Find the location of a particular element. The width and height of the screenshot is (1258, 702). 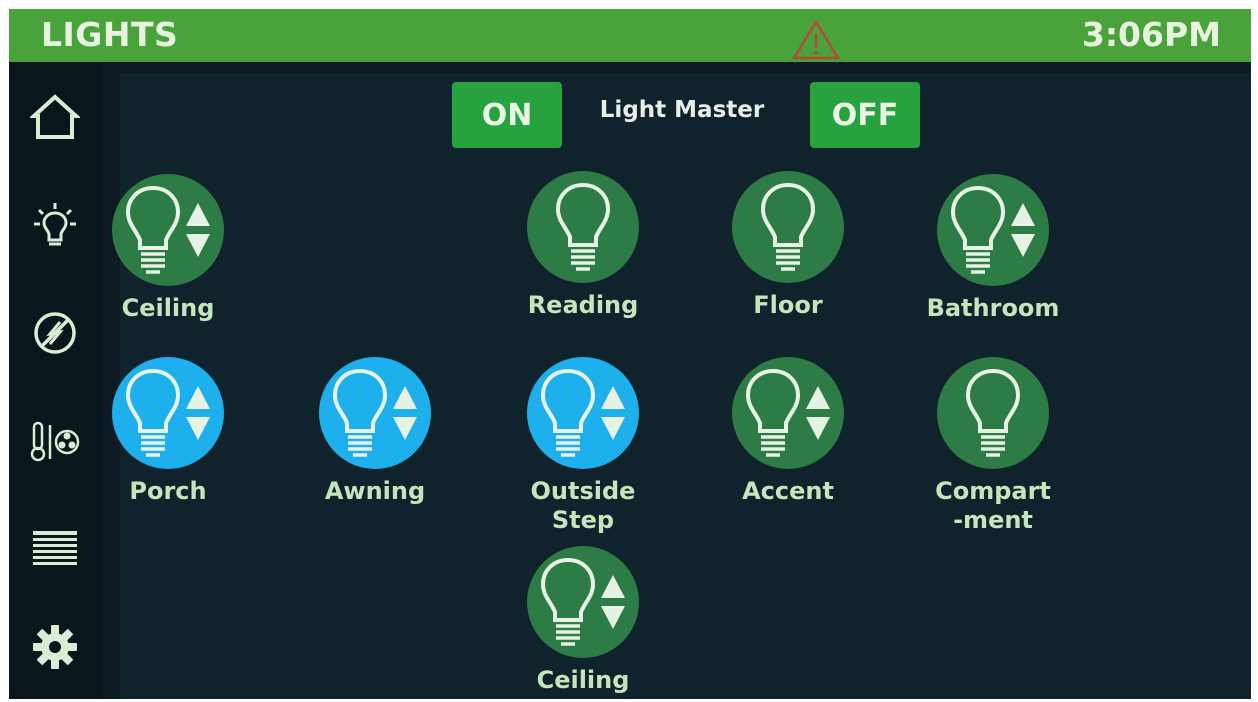

light-label: Ceiling is located at coordinates (168, 308).